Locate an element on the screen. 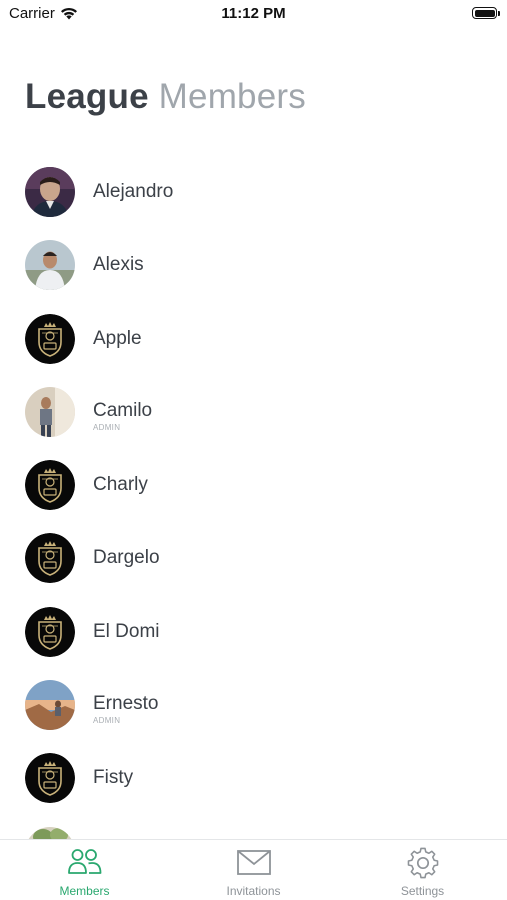  tab-invitations: Invitations is located at coordinates (253, 870).